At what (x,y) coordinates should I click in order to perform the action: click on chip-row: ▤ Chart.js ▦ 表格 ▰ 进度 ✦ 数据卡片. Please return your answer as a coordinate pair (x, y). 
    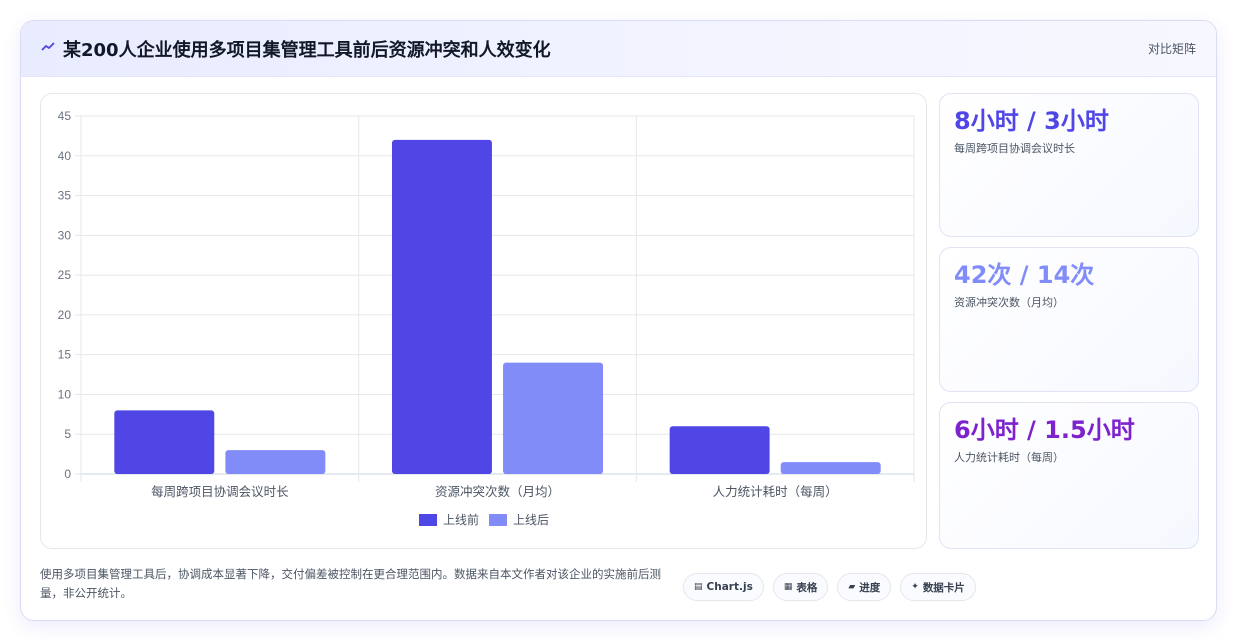
    Looking at the image, I should click on (829, 587).